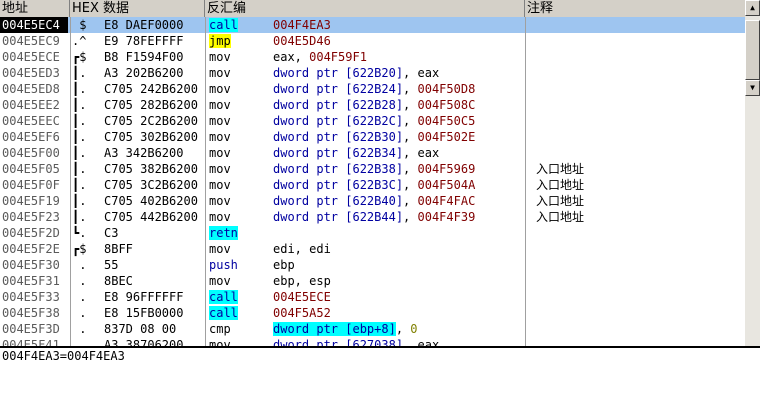 This screenshot has width=760, height=400. I want to click on row-address: 004E5F31, so click(31, 281).